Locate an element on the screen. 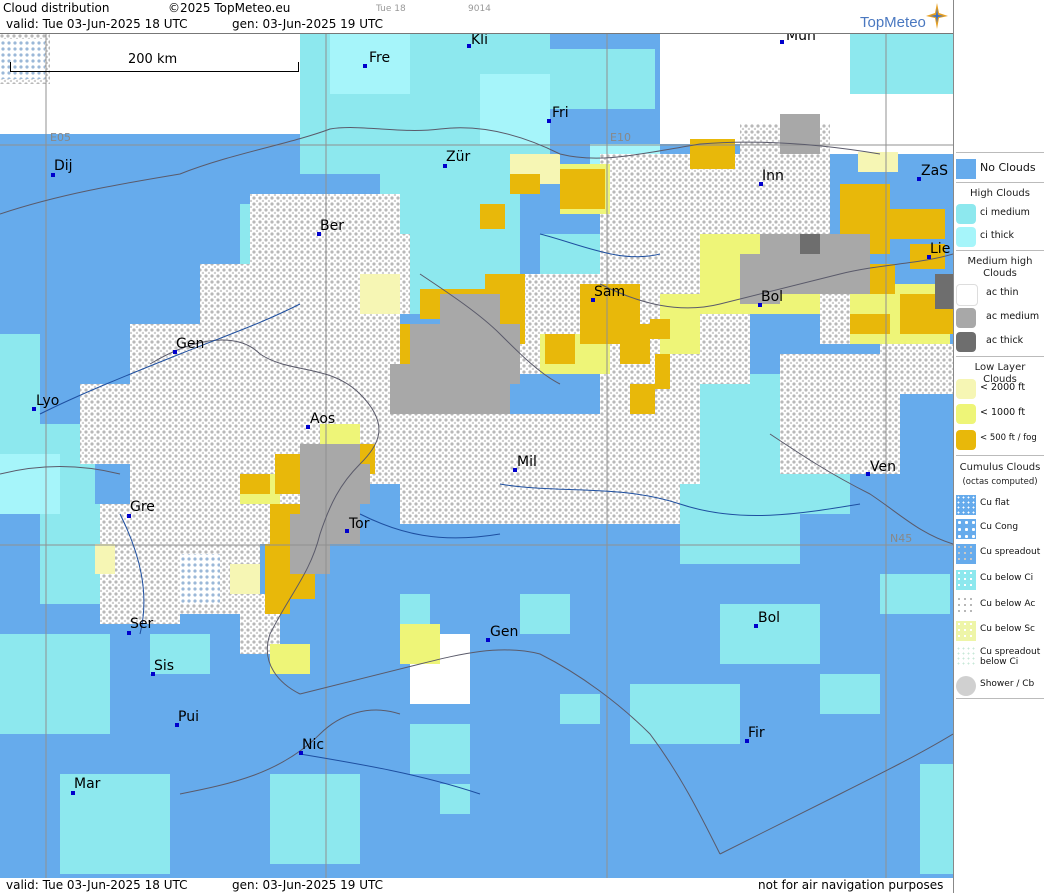 This screenshot has height=893, width=1045. legend-medium-title: Medium high Clouds is located at coordinates (1000, 267).